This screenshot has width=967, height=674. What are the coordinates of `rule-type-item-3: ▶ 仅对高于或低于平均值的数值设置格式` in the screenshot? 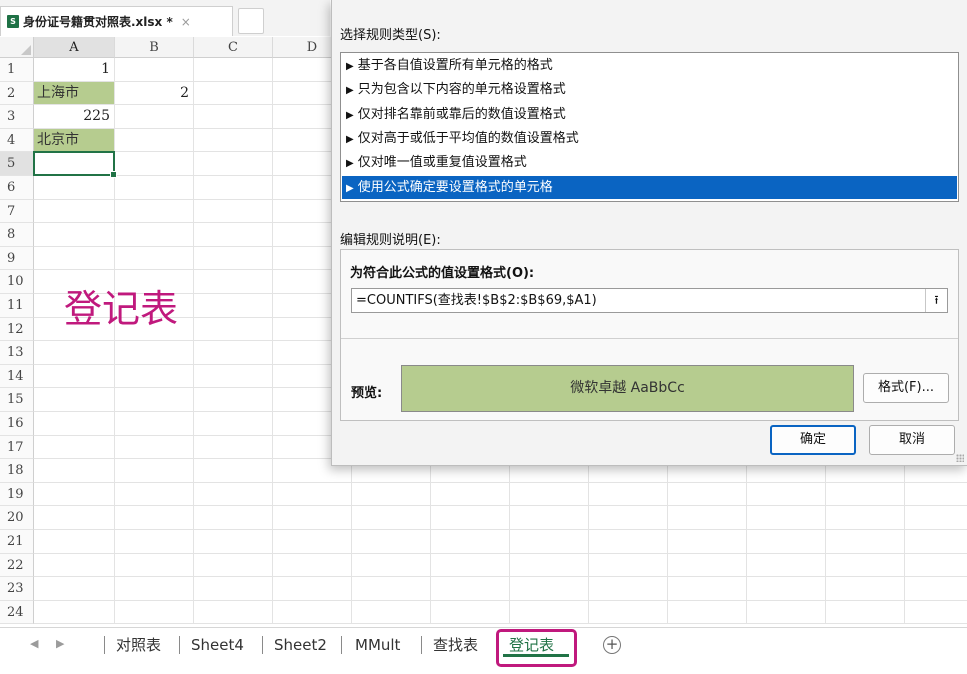 It's located at (649, 138).